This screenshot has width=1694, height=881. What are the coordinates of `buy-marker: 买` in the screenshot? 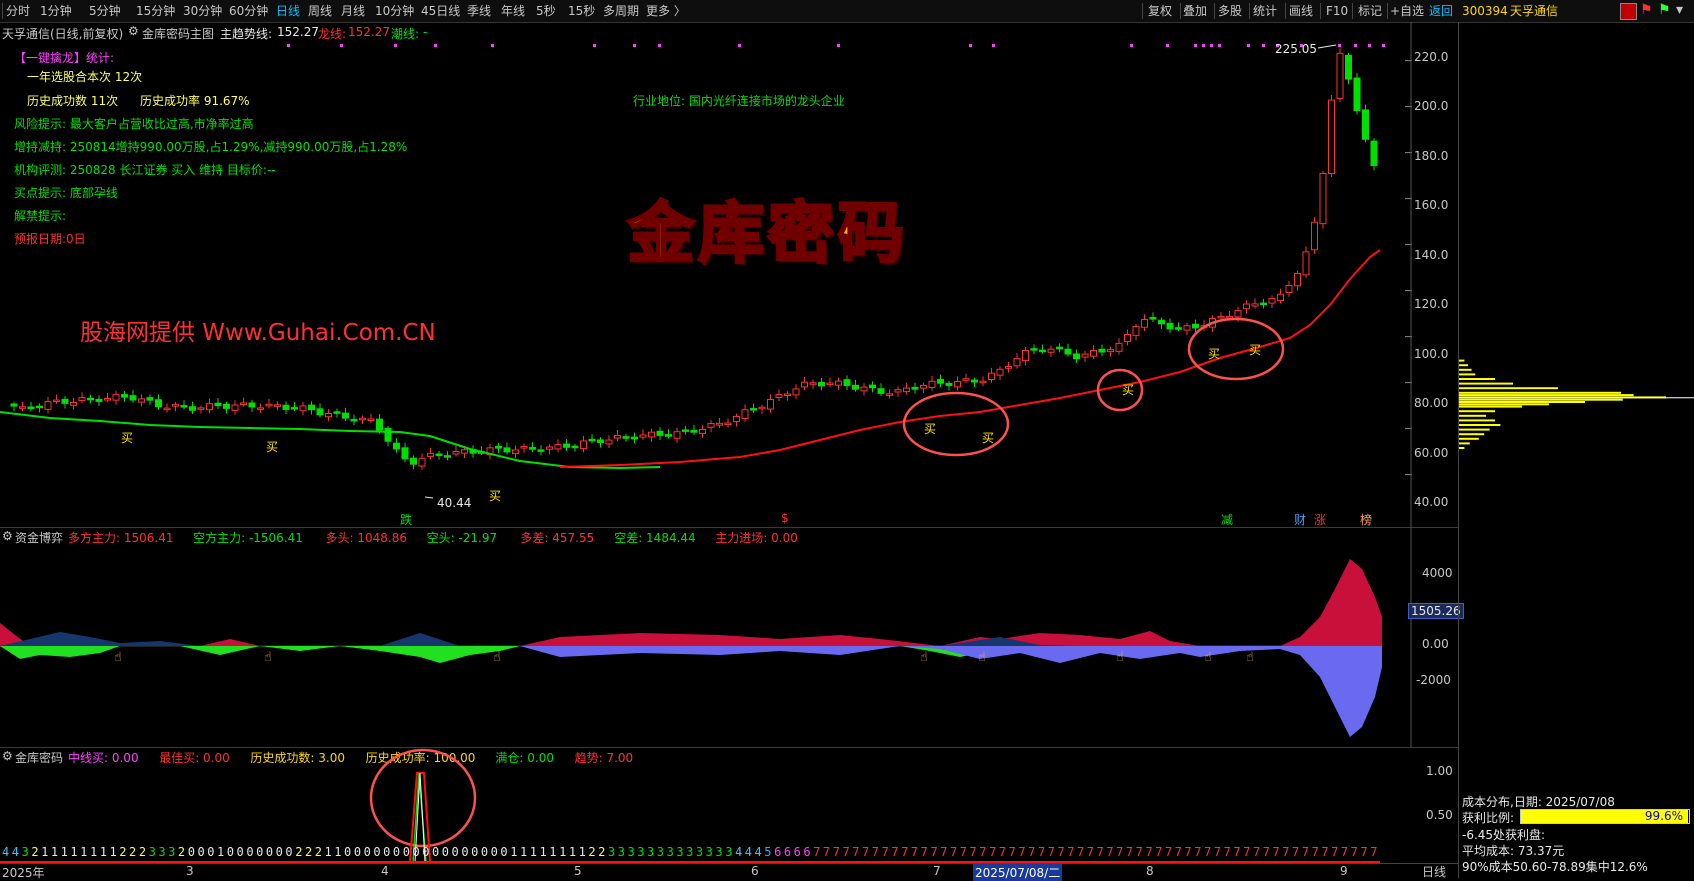 It's located at (127, 438).